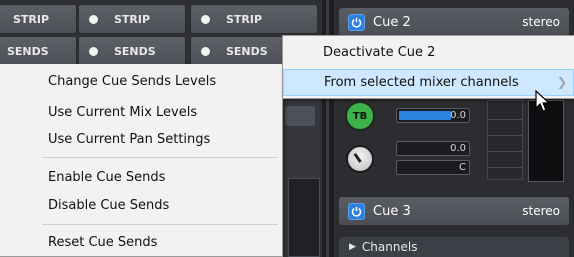 The width and height of the screenshot is (574, 257). What do you see at coordinates (360, 116) in the screenshot?
I see `talkback-button: TB` at bounding box center [360, 116].